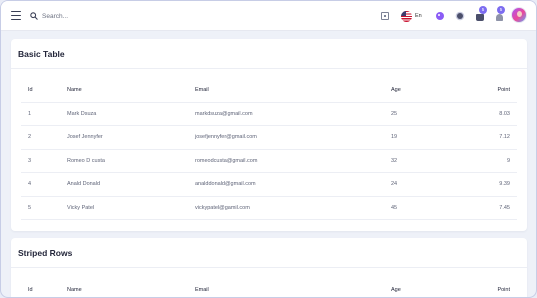  I want to click on table-row: 1 Mark Dsuza markdsuza@gmail.com 25 8.03, so click(269, 114).